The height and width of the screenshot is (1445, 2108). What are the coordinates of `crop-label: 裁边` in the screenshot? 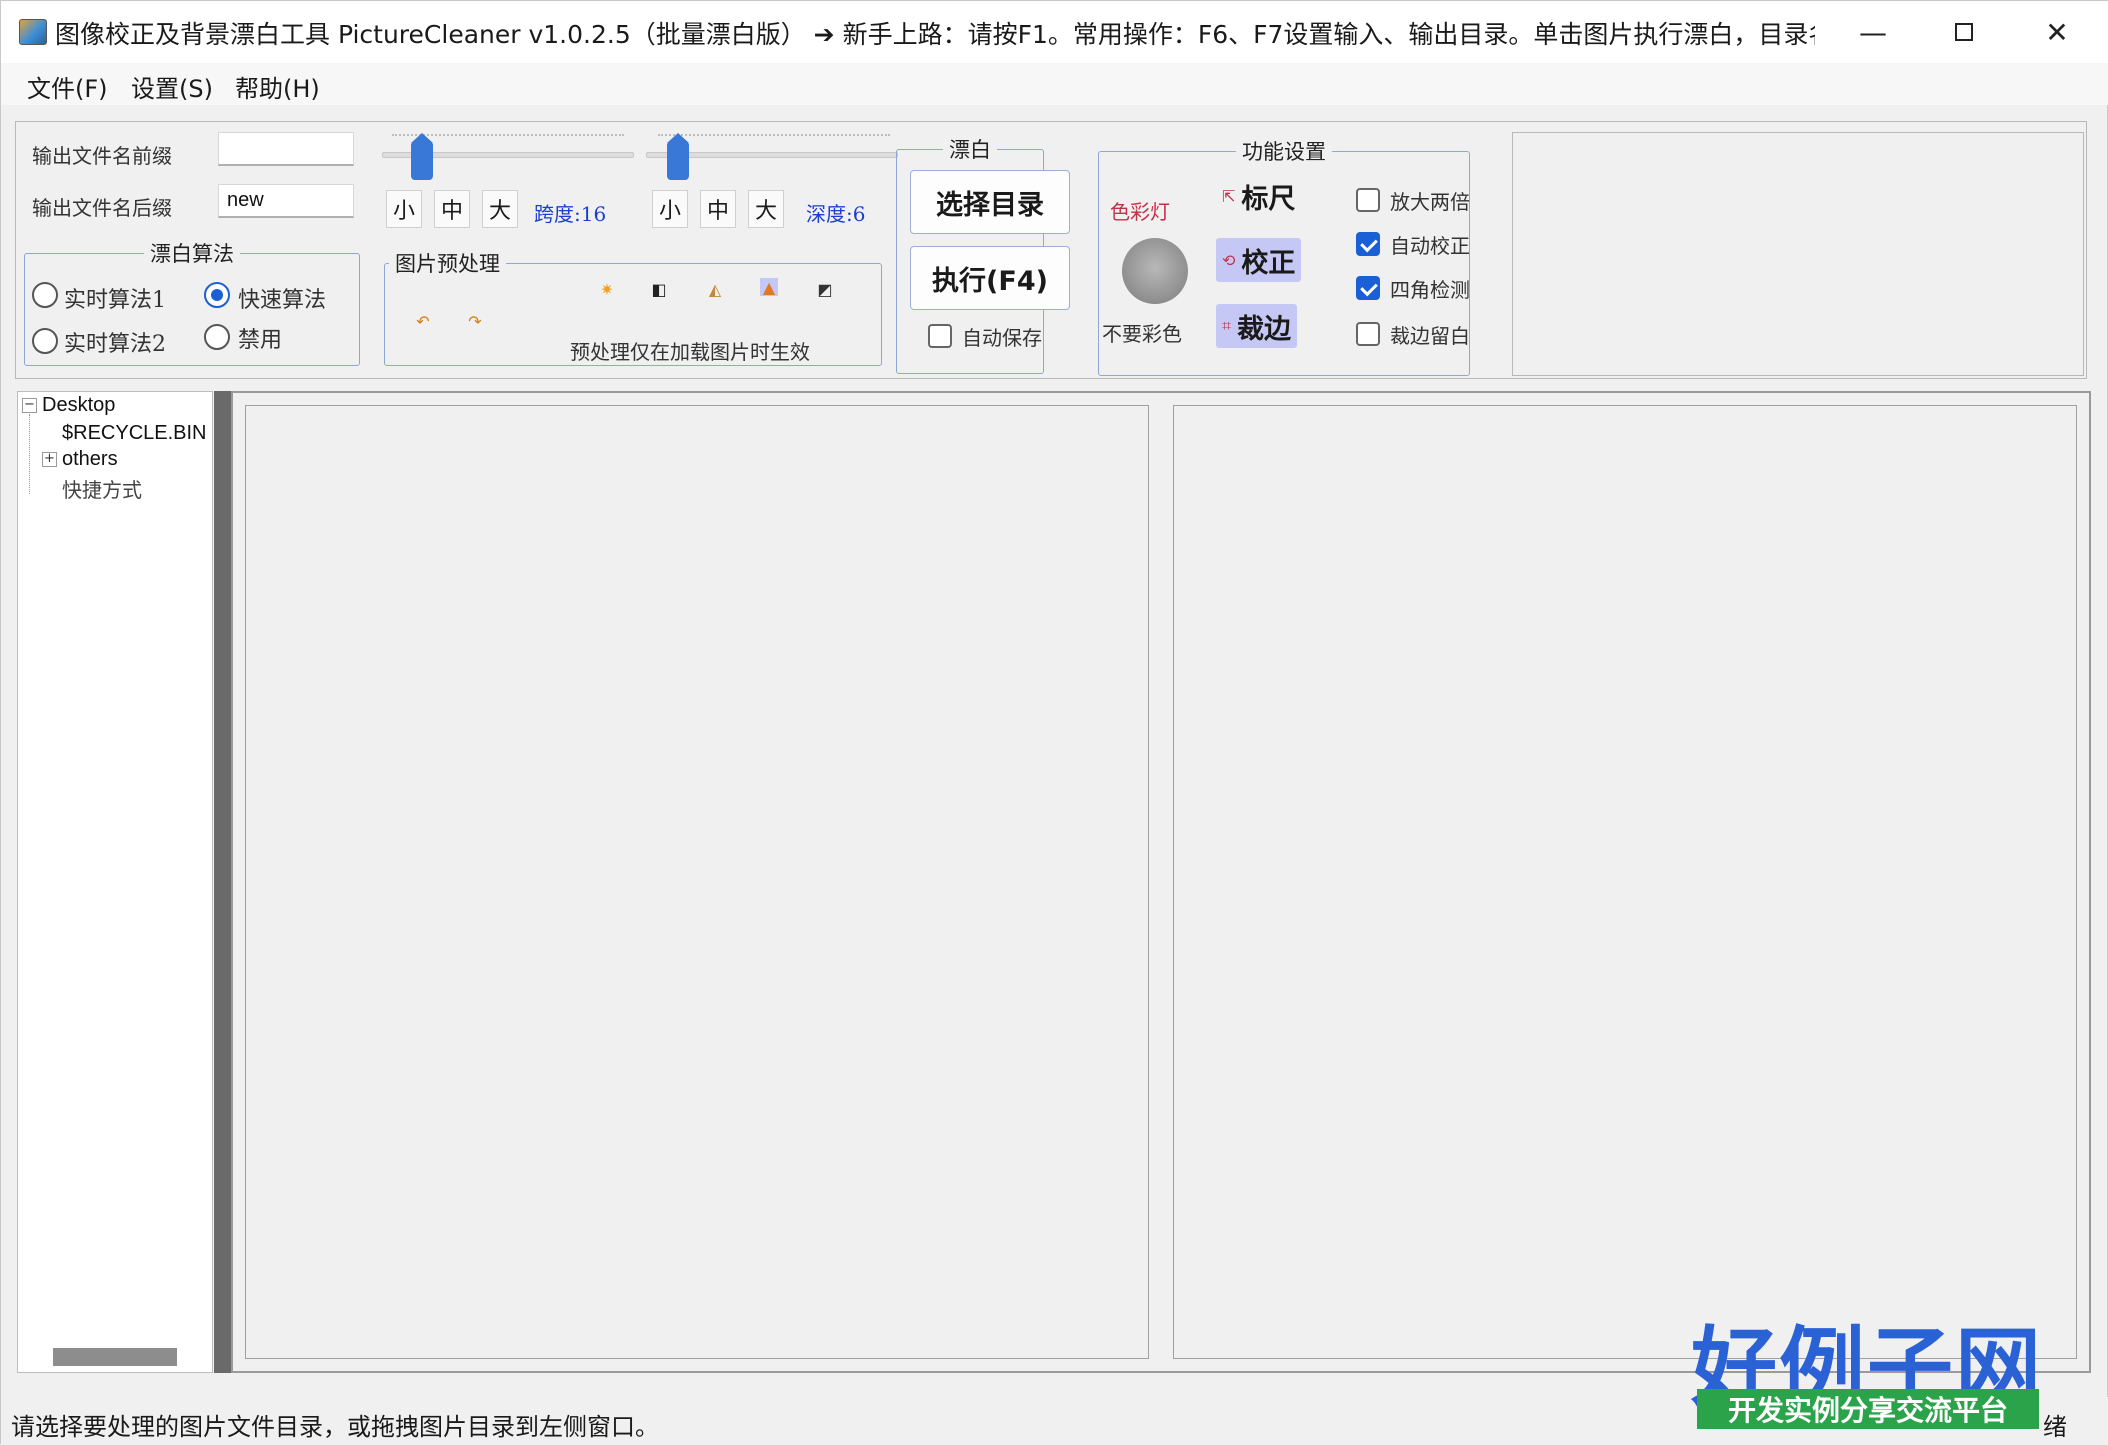 It's located at (1264, 329).